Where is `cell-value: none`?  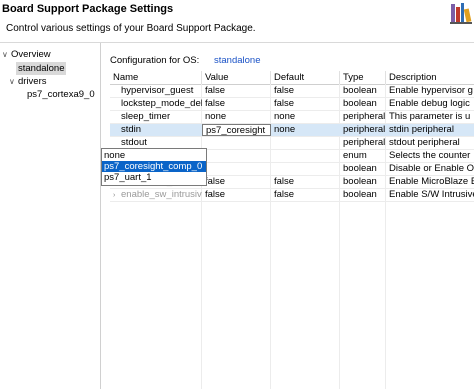
cell-value: none is located at coordinates (236, 117).